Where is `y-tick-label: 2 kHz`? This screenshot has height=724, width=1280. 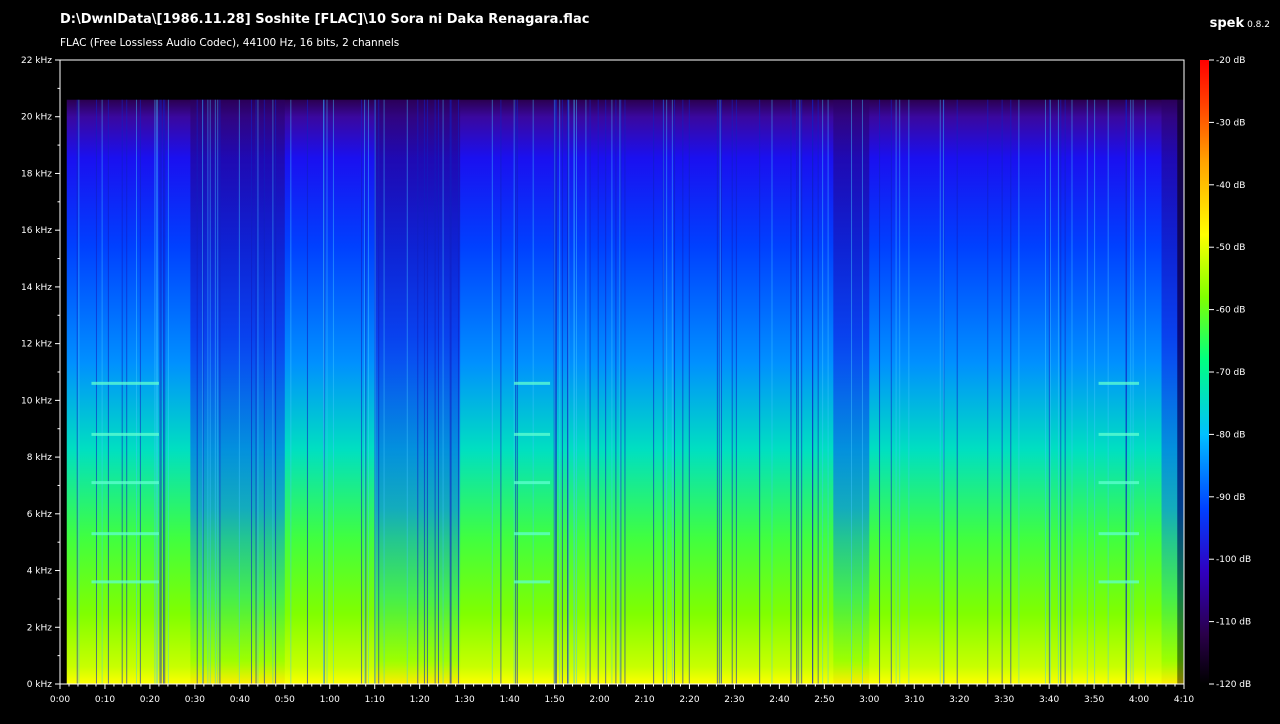
y-tick-label: 2 kHz is located at coordinates (40, 628).